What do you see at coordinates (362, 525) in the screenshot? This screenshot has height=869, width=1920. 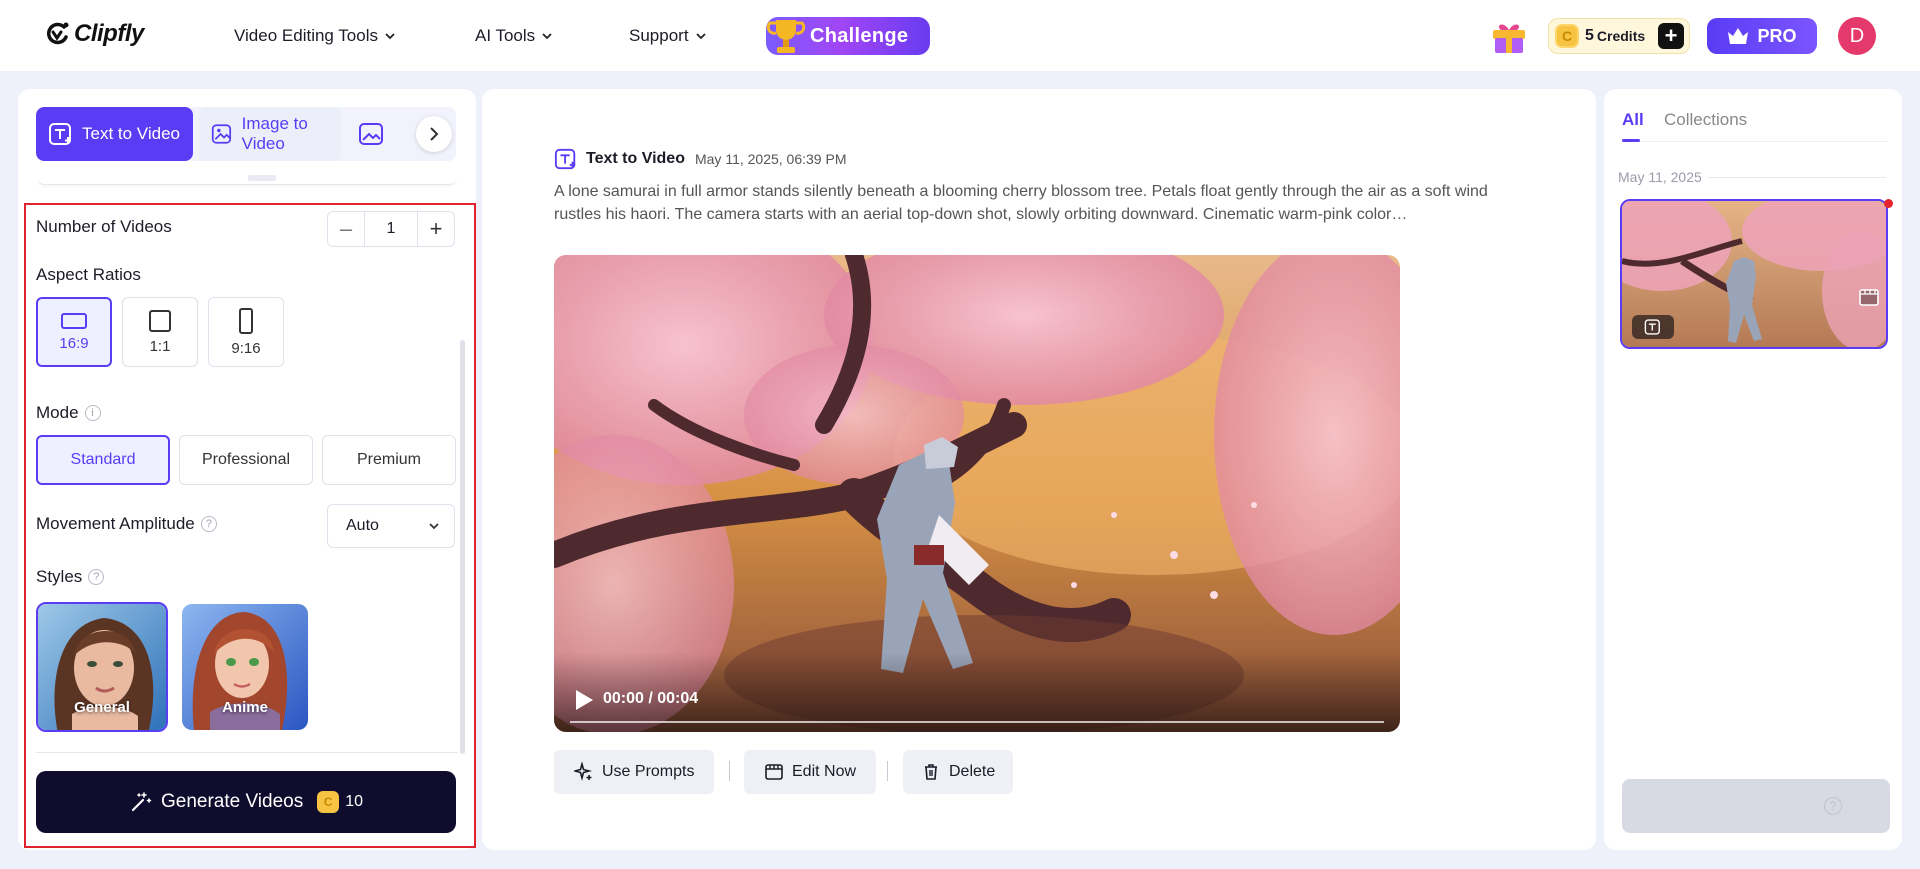 I see `select-value: Auto` at bounding box center [362, 525].